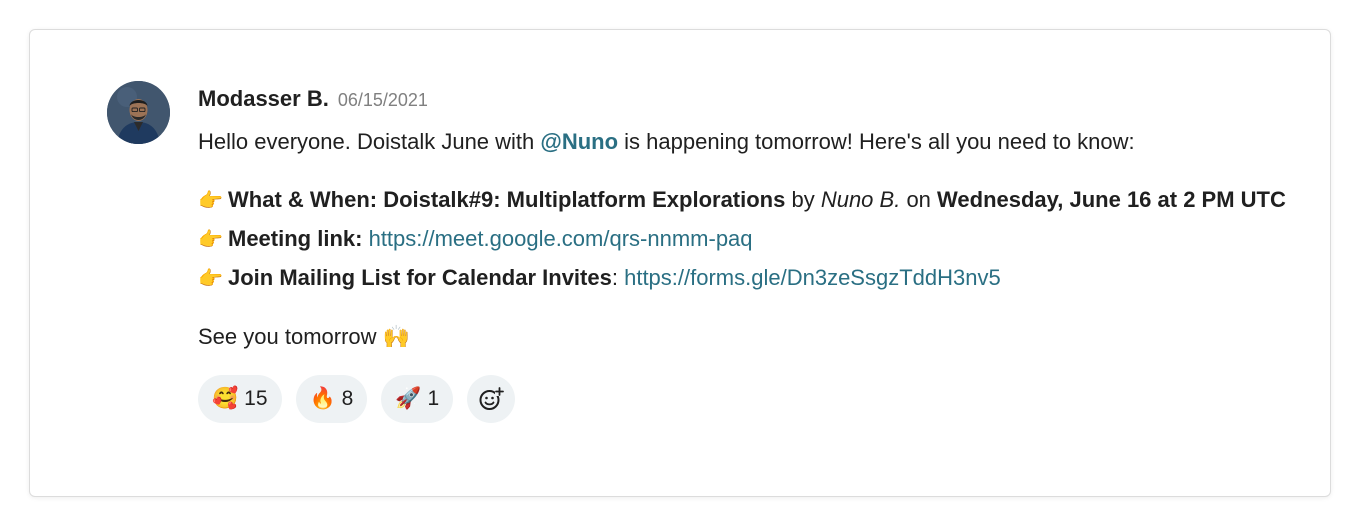  I want to click on reaction-count: 15, so click(256, 398).